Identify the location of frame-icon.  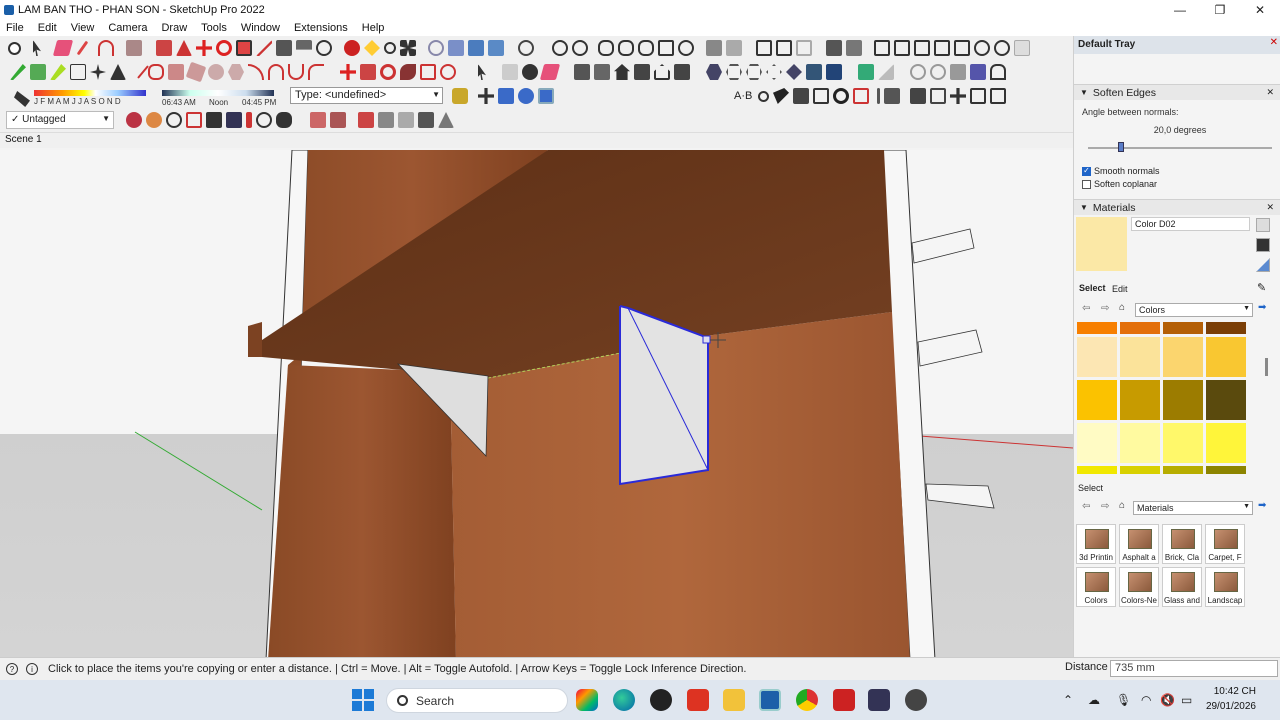
(978, 96).